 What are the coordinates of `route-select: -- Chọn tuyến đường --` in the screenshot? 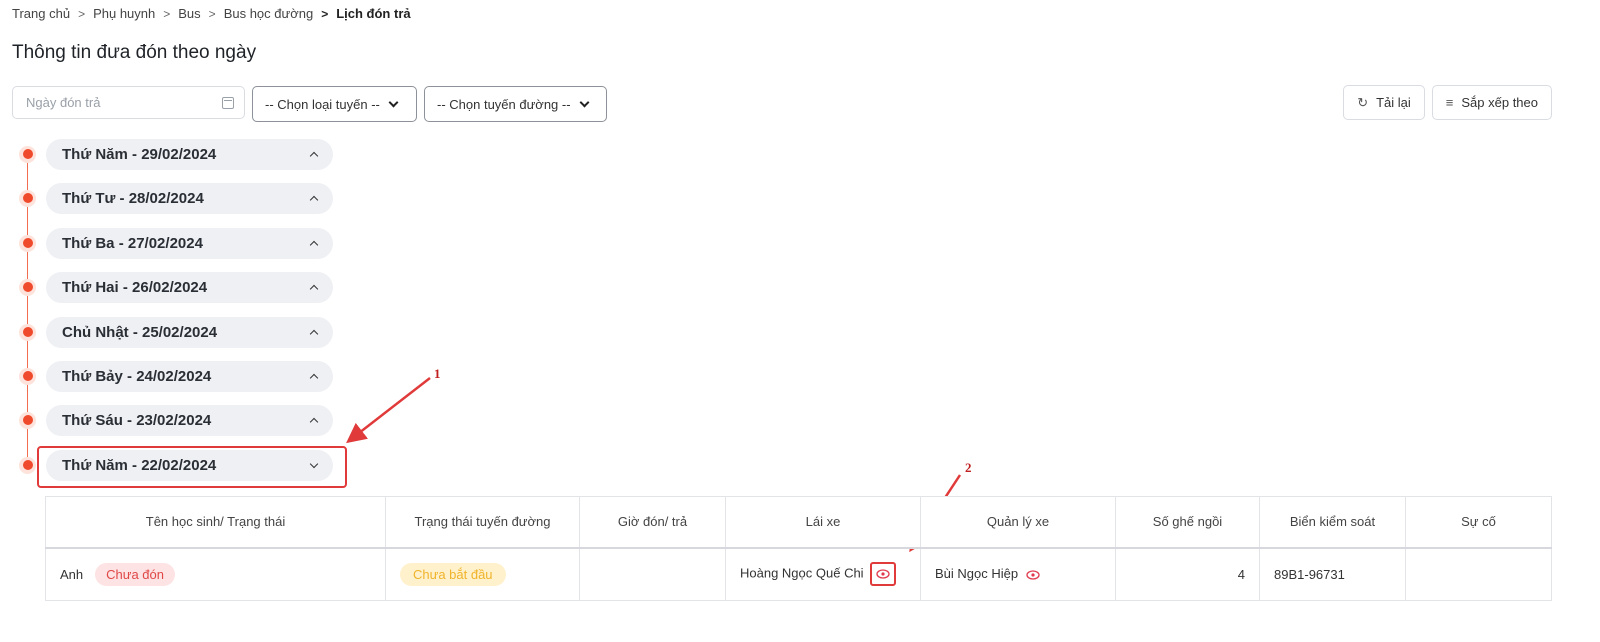 It's located at (515, 104).